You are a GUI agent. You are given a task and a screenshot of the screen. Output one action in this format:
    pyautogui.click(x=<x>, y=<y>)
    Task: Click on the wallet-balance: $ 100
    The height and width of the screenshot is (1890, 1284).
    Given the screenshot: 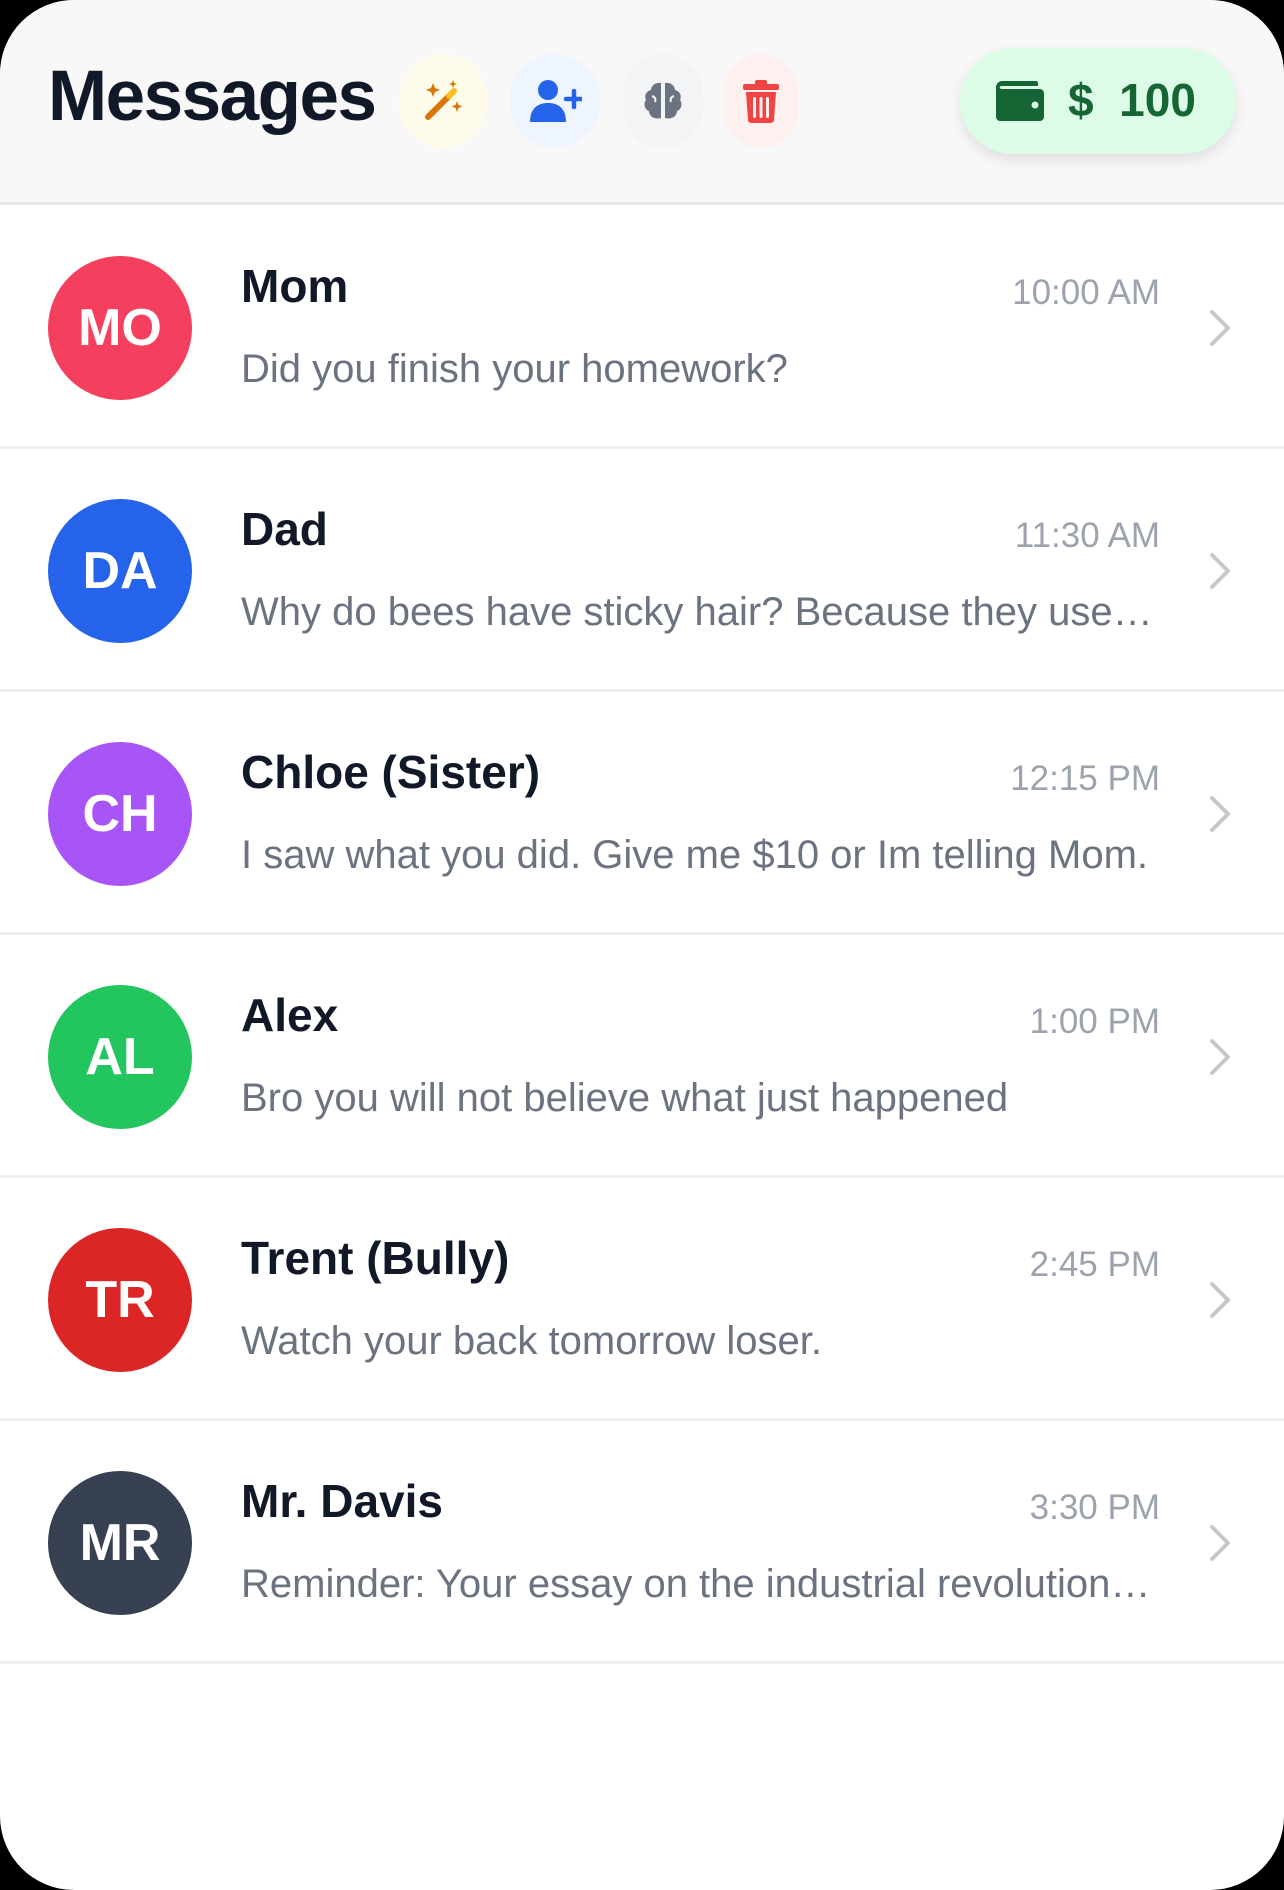 What is the action you would take?
    pyautogui.click(x=1098, y=101)
    